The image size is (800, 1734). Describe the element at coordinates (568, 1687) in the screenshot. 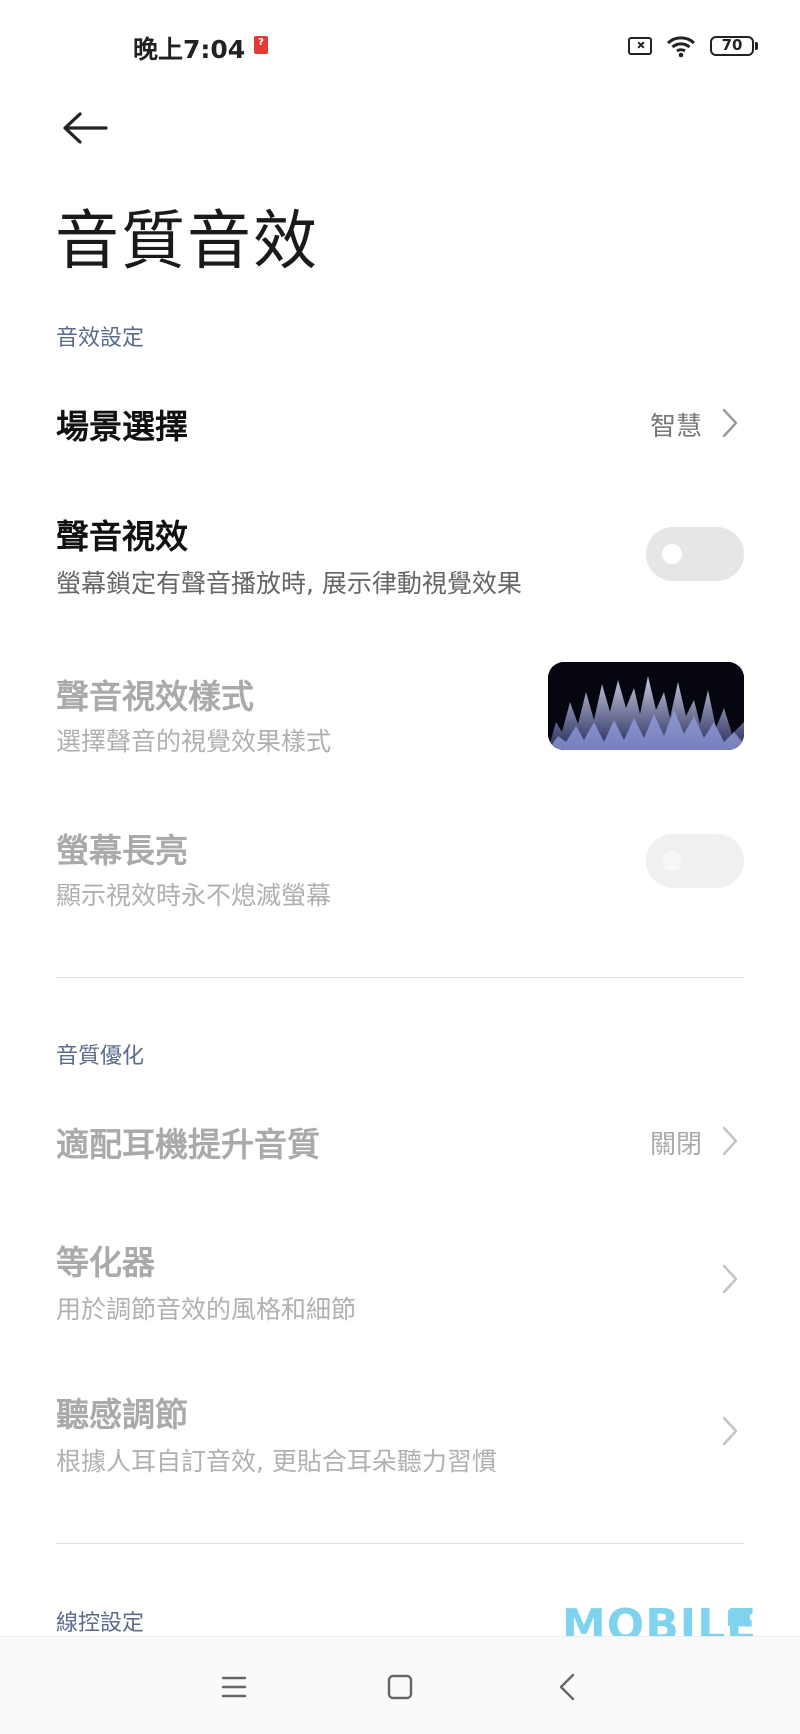

I see `back-icon` at that location.